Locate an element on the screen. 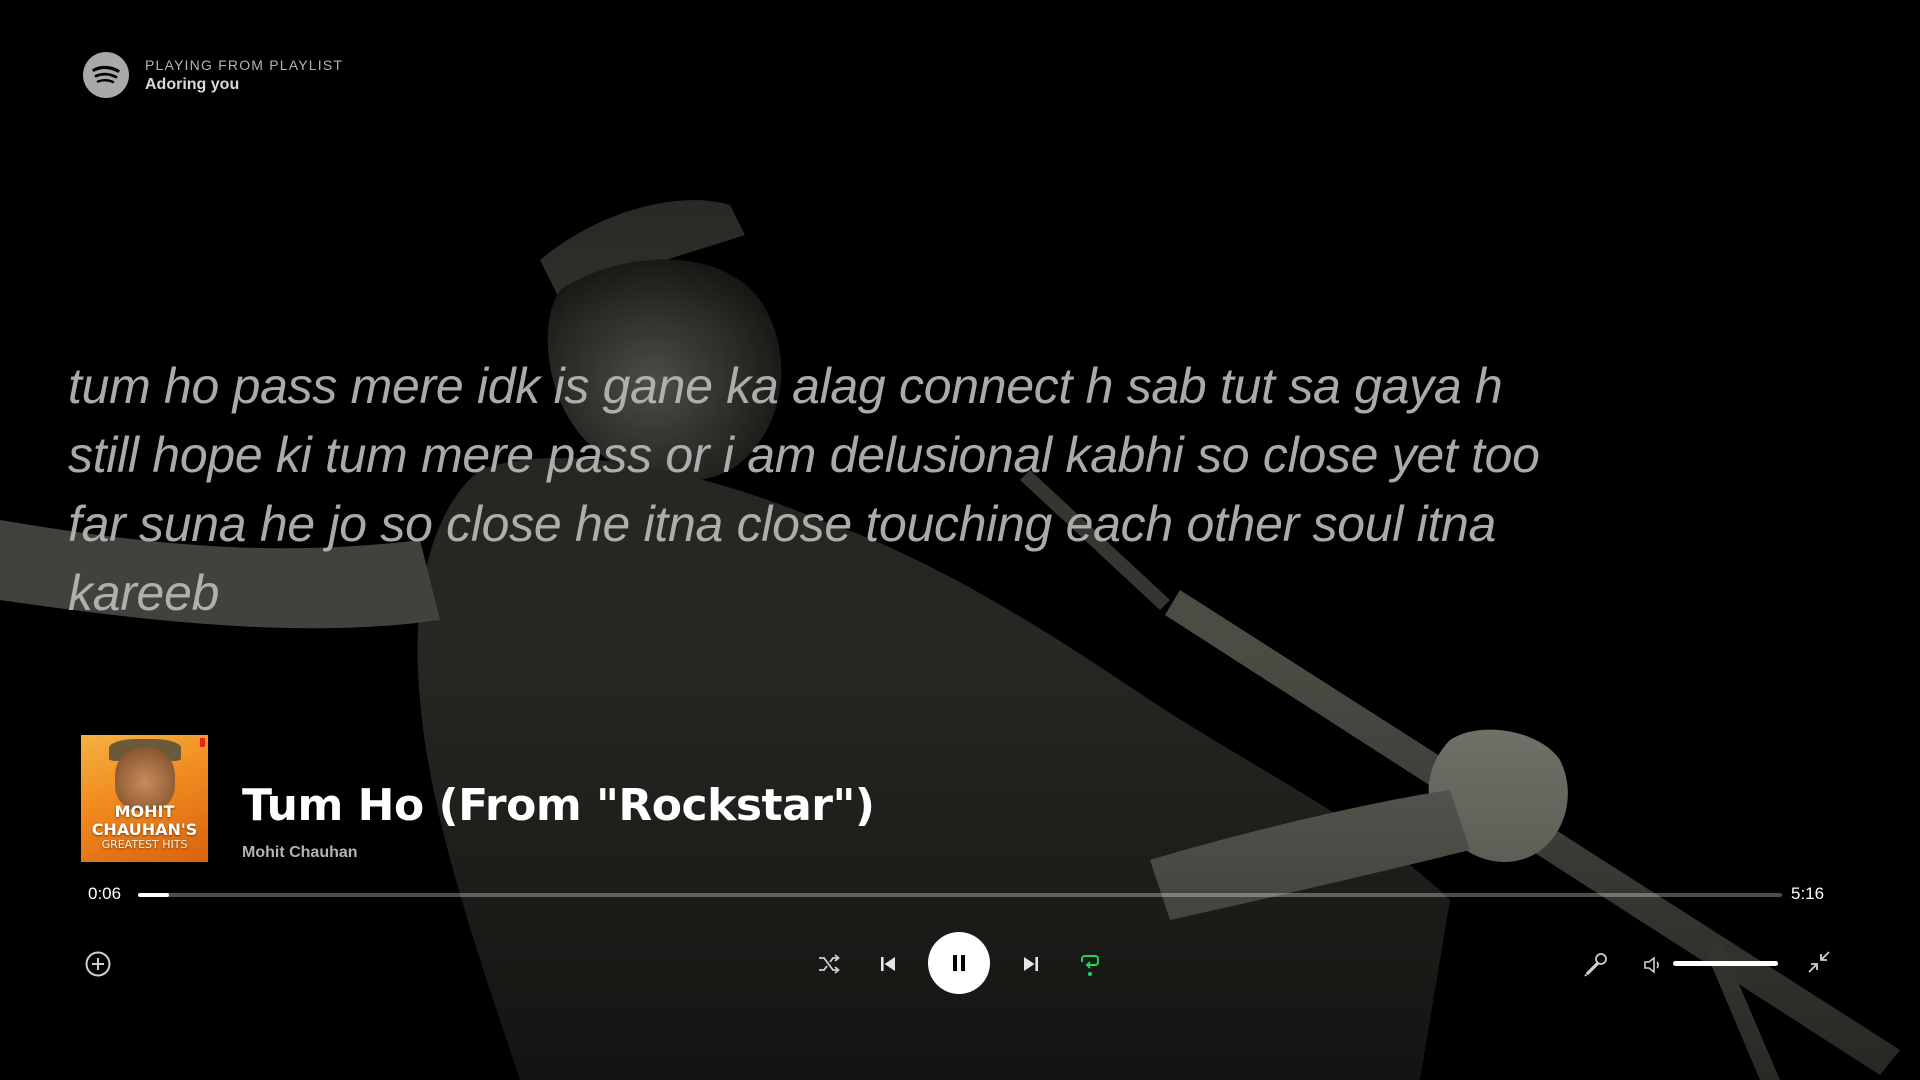 The width and height of the screenshot is (1920, 1080). skip-next-icon is located at coordinates (1031, 964).